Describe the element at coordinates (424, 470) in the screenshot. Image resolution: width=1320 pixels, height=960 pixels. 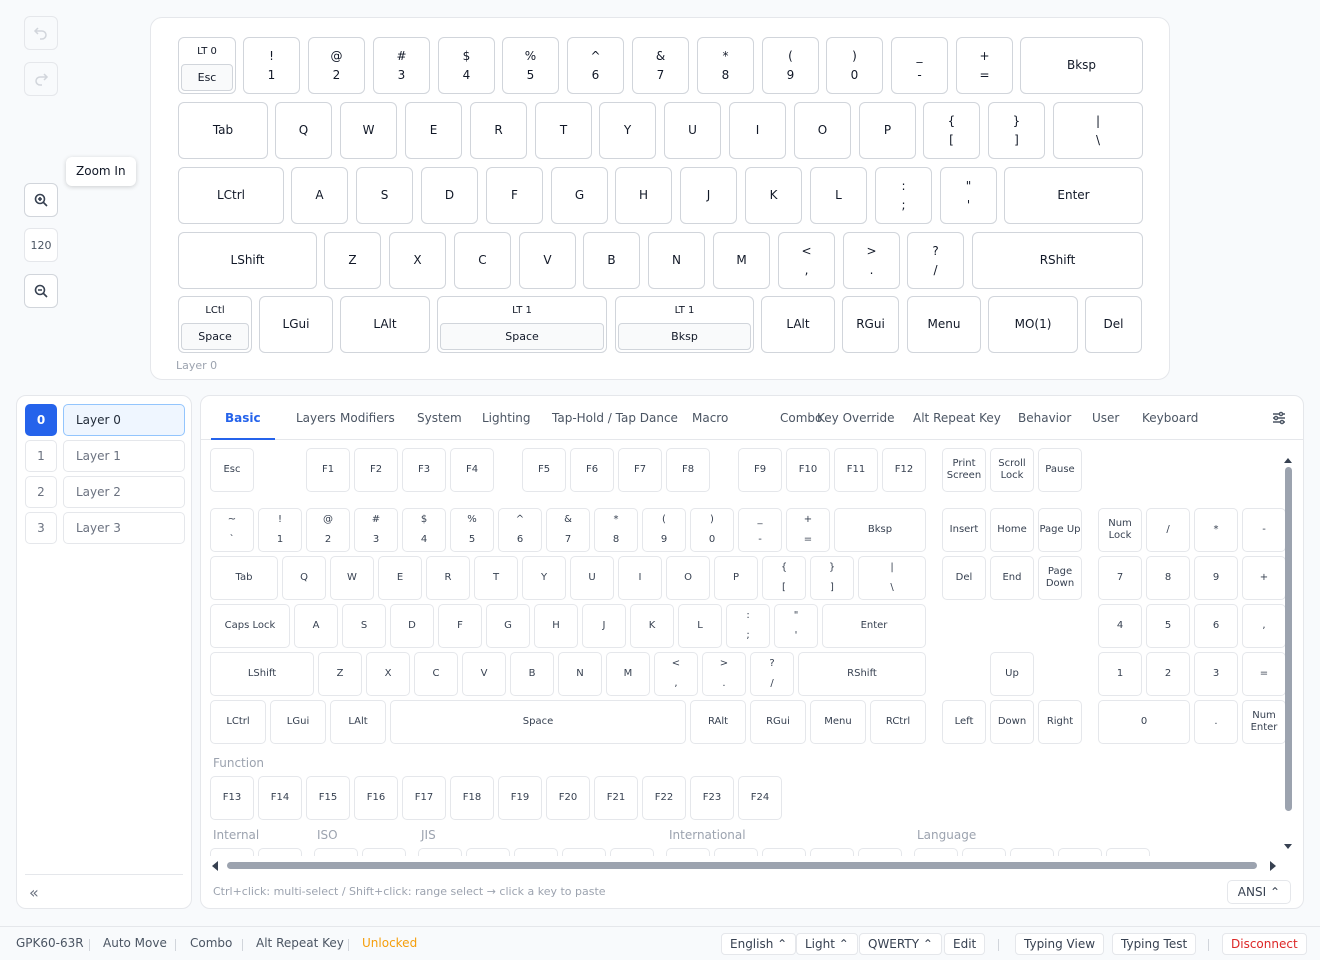
I see `palette-key-f3: F3` at that location.